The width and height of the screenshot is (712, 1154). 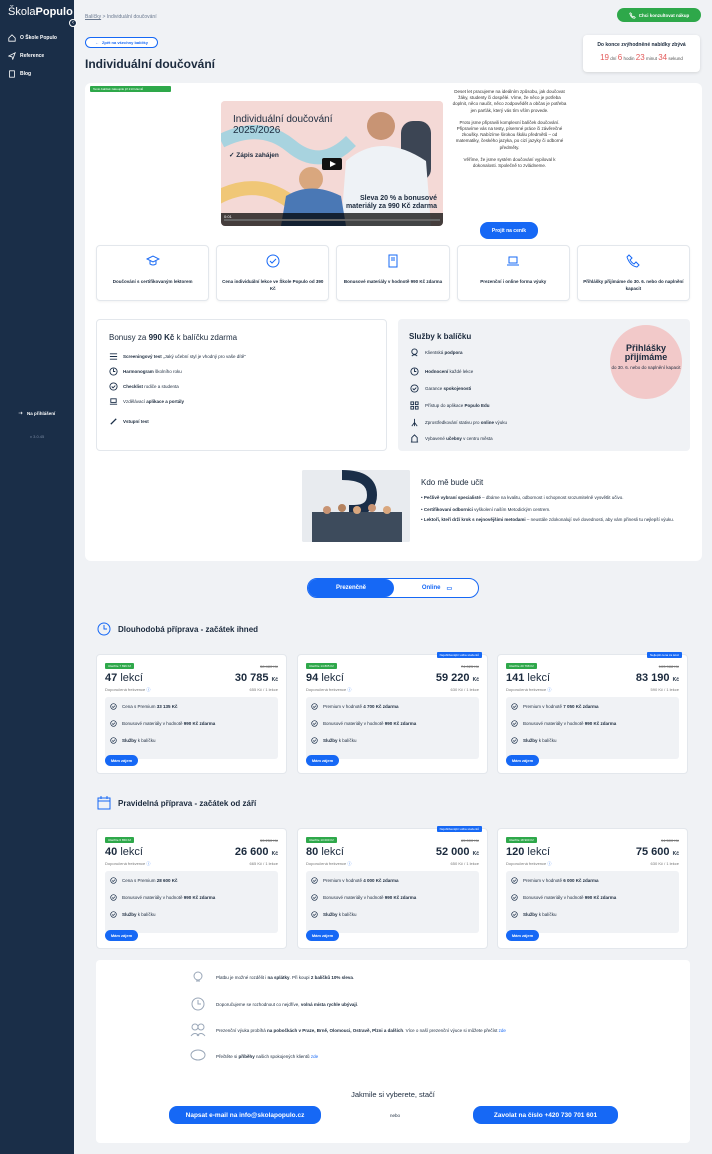 I want to click on tab-prezencne: Prezenčně, so click(x=351, y=588).